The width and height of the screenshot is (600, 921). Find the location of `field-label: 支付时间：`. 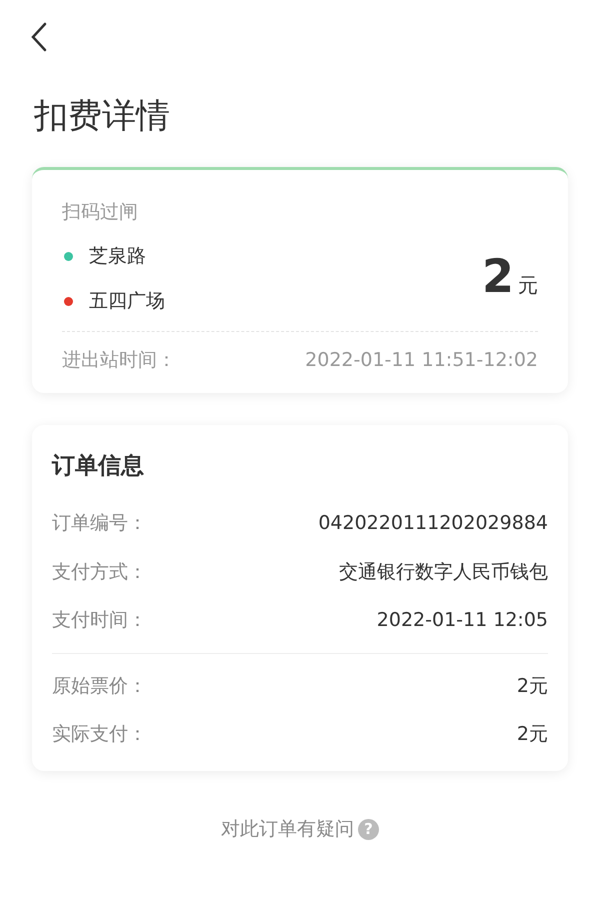

field-label: 支付时间： is located at coordinates (99, 621).